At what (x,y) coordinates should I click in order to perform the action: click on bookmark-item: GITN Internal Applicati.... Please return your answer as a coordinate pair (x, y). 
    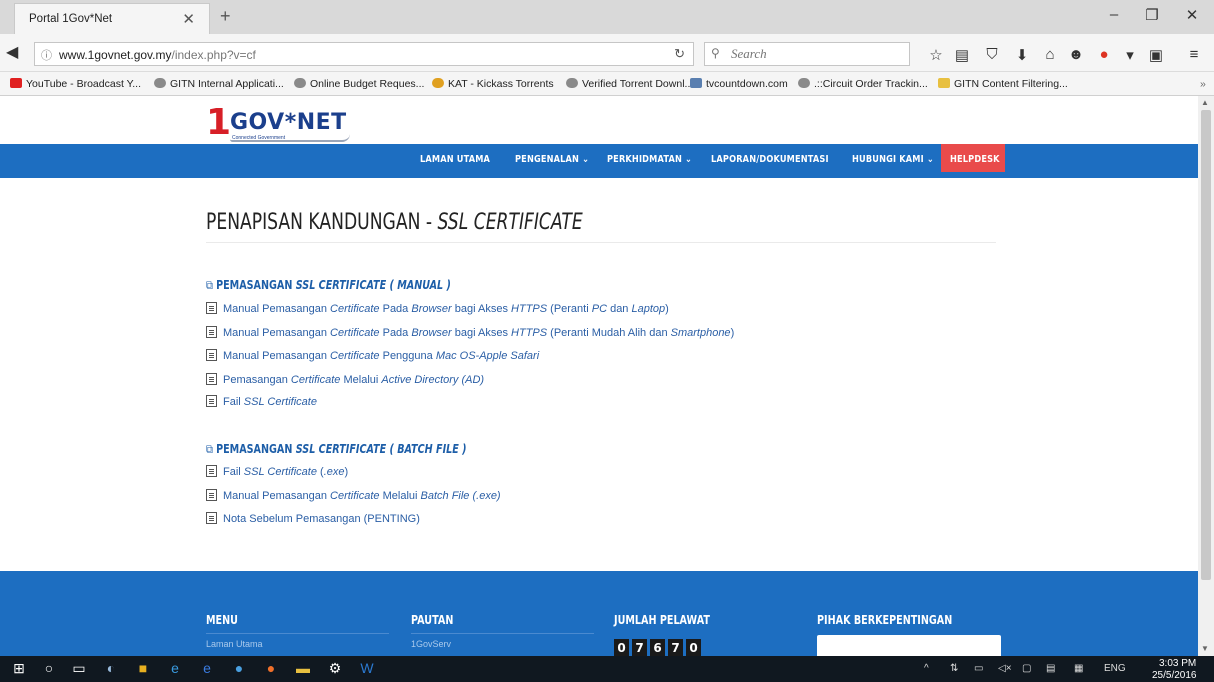
    Looking at the image, I should click on (219, 84).